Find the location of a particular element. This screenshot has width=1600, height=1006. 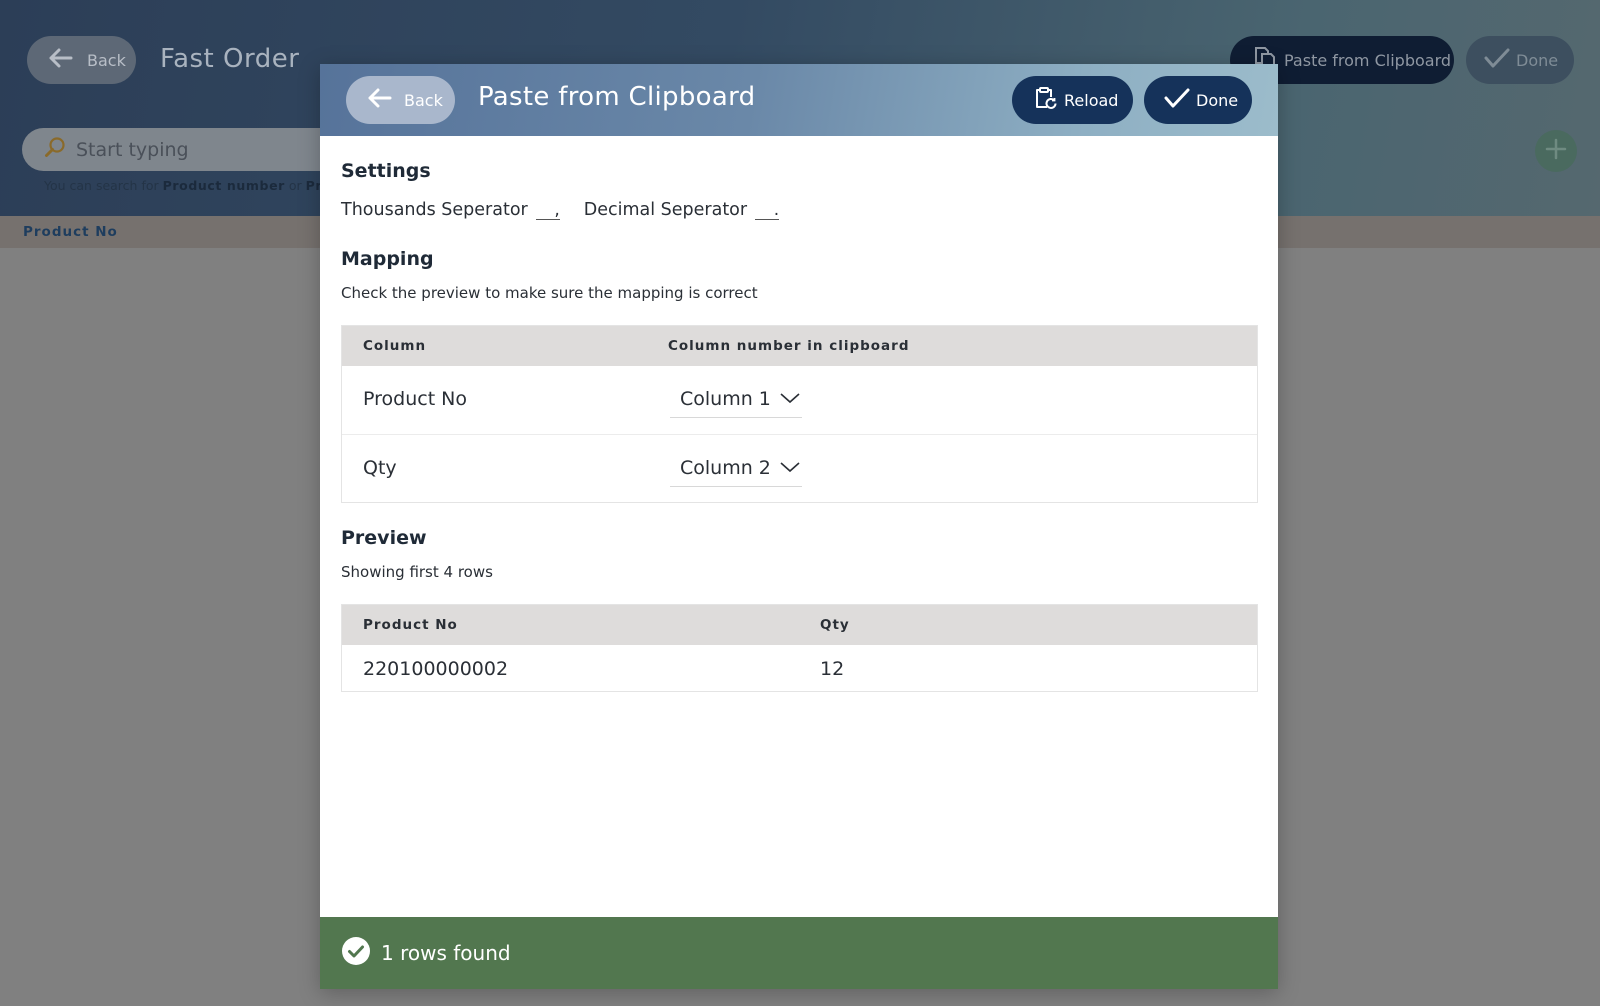

background-done-button: Done is located at coordinates (1520, 60).